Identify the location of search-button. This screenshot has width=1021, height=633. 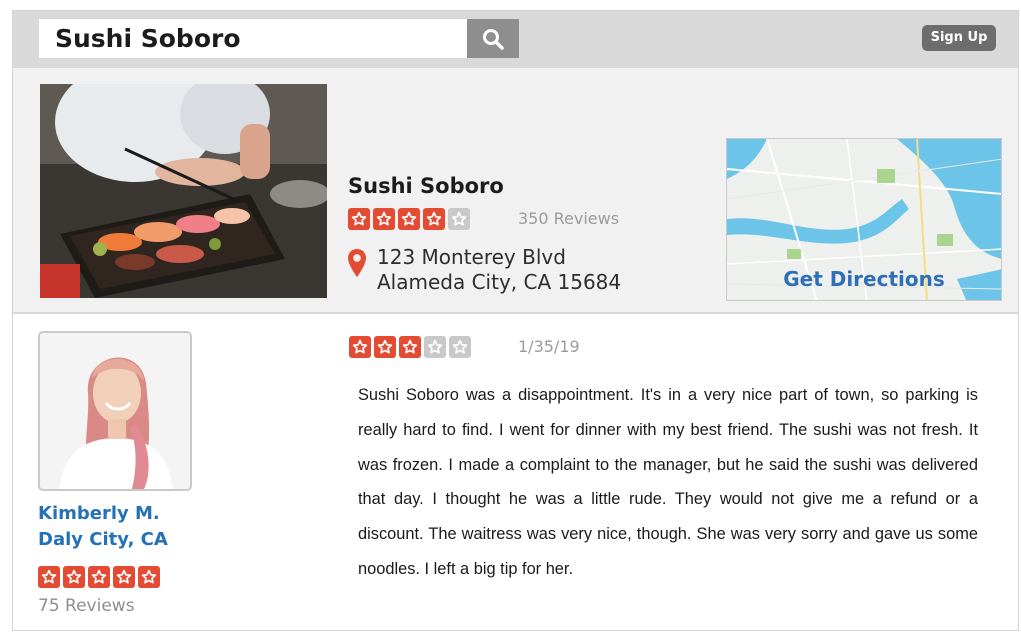
(493, 38).